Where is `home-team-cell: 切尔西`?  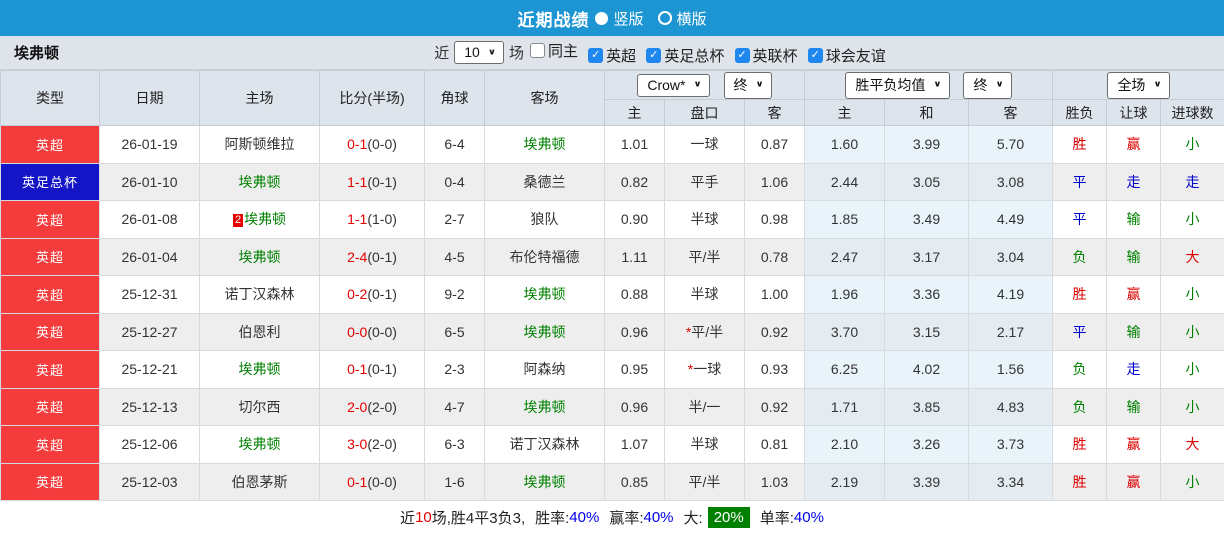
home-team-cell: 切尔西 is located at coordinates (259, 406).